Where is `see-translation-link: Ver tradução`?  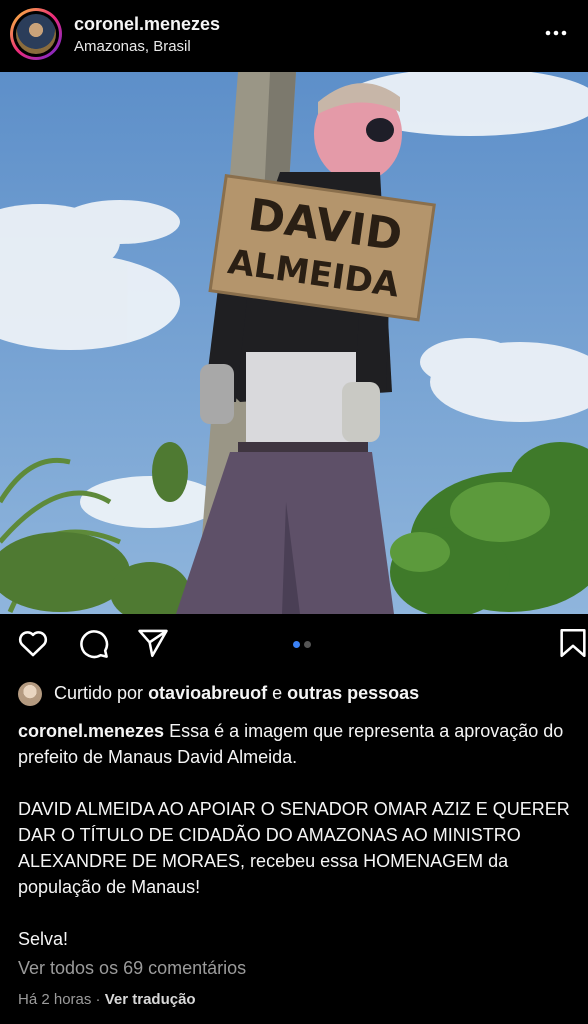 see-translation-link: Ver tradução is located at coordinates (150, 999).